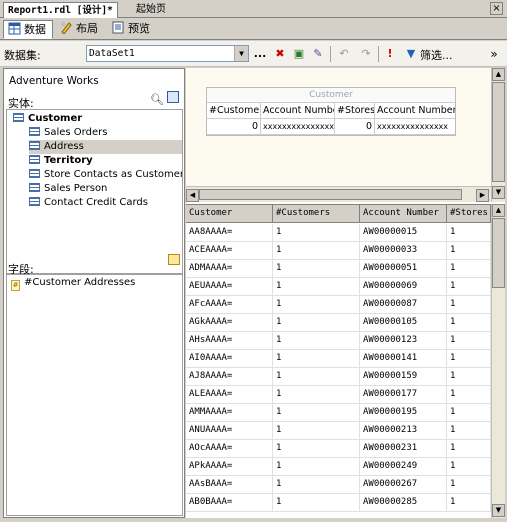 This screenshot has width=507, height=522. Describe the element at coordinates (403, 359) in the screenshot. I see `table-cell: AW00000141` at that location.